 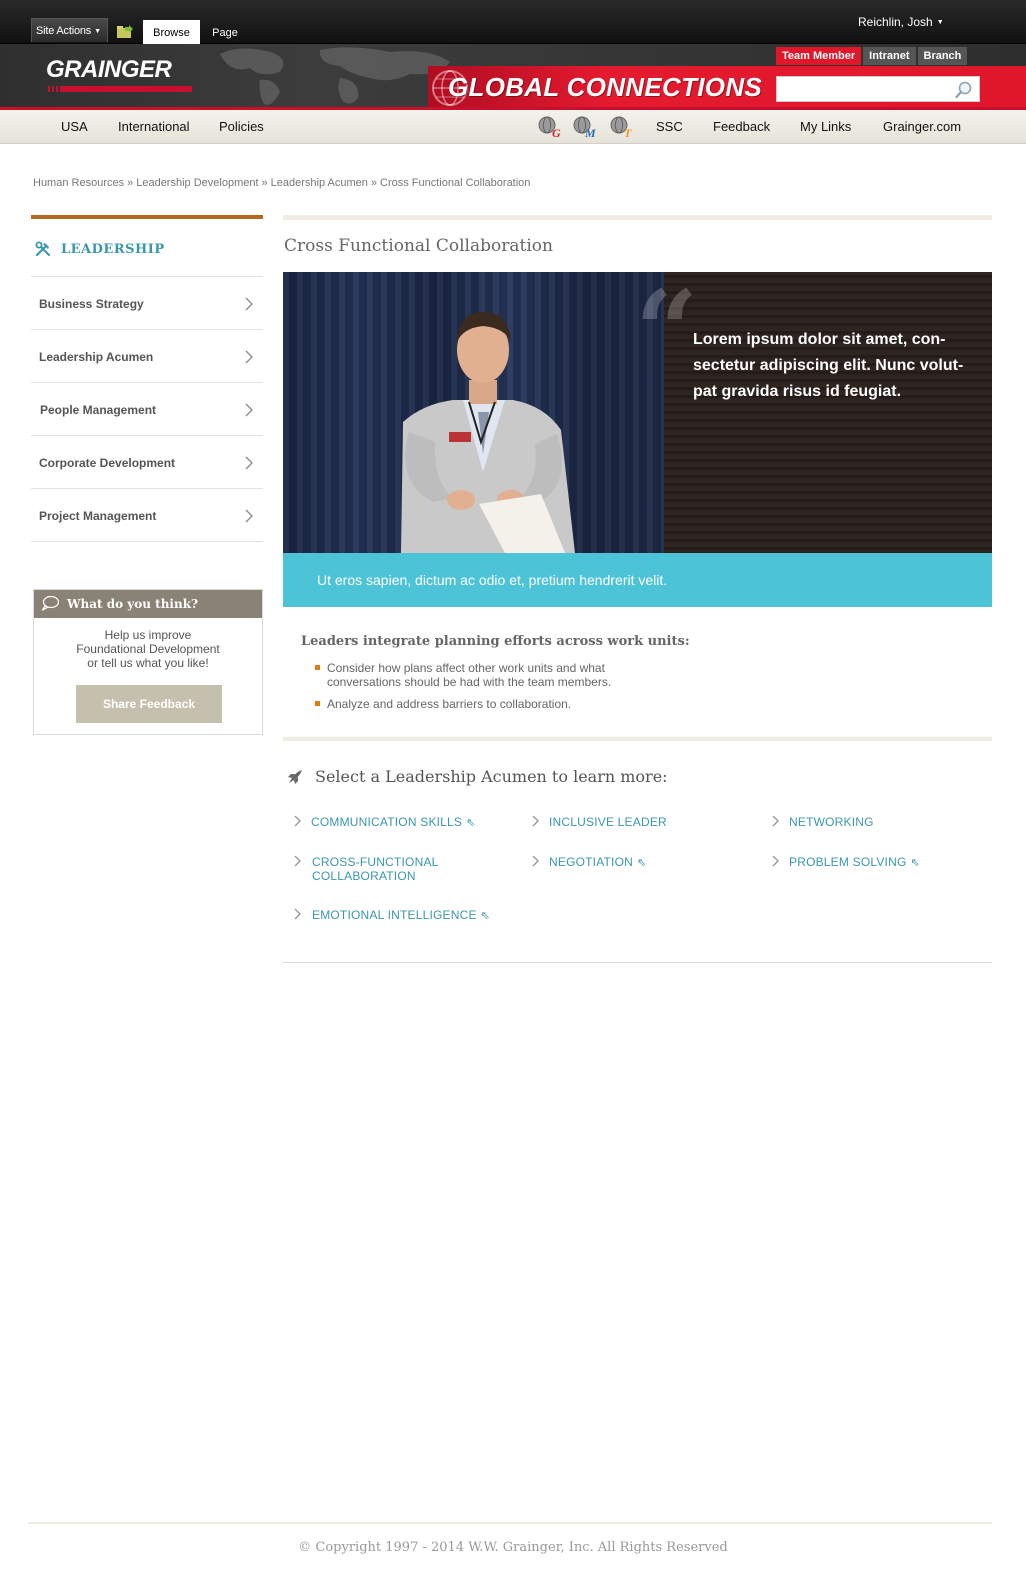 What do you see at coordinates (197, 183) in the screenshot?
I see `breadcrumb-link: Leadership Development` at bounding box center [197, 183].